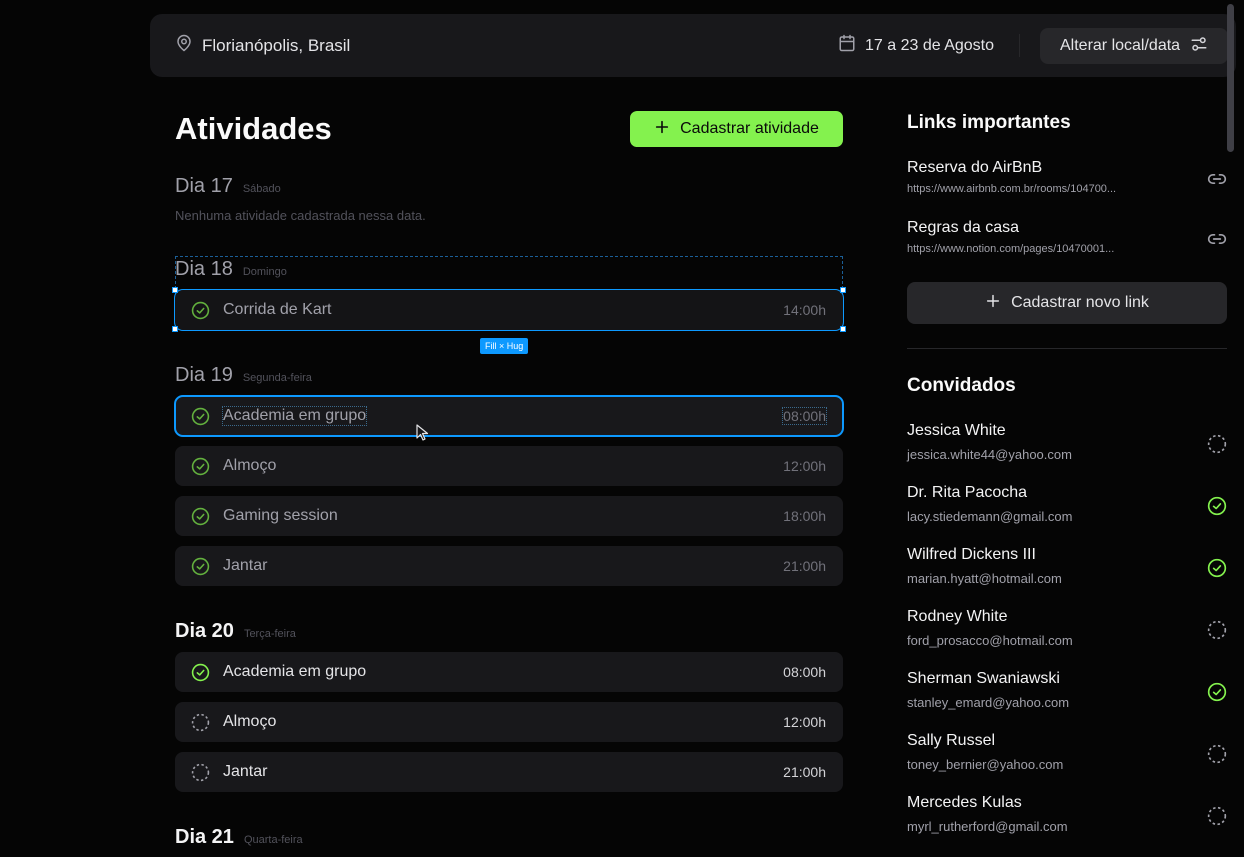 The image size is (1244, 857). What do you see at coordinates (990, 516) in the screenshot?
I see `guest-email: lacy.stiedemann@gmail.com` at bounding box center [990, 516].